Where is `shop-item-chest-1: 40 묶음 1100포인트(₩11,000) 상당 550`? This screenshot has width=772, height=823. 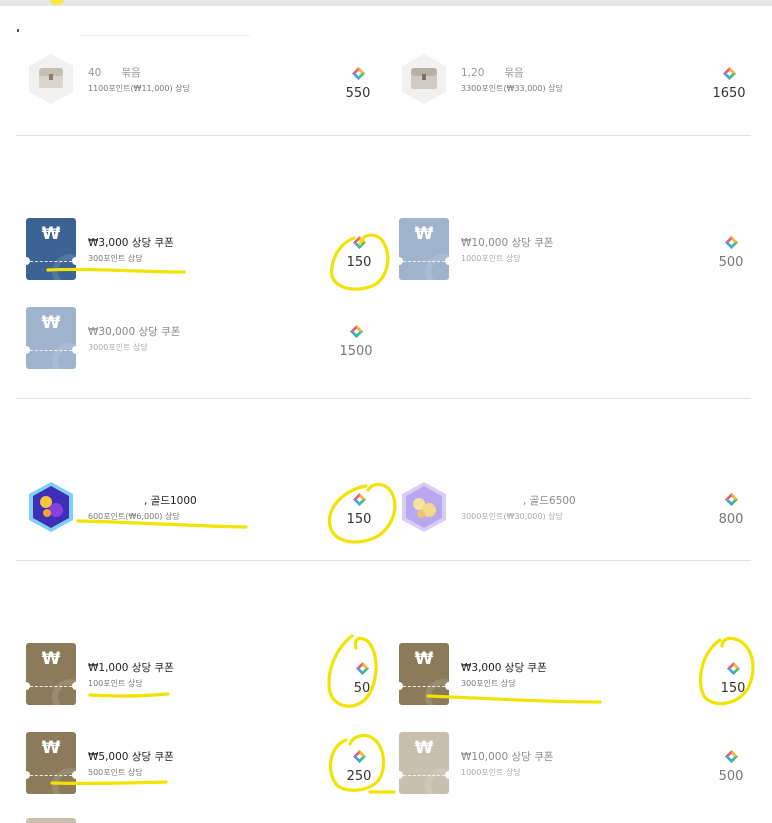
shop-item-chest-1: 40 묶음 1100포인트(₩11,000) 상당 550 is located at coordinates (201, 79).